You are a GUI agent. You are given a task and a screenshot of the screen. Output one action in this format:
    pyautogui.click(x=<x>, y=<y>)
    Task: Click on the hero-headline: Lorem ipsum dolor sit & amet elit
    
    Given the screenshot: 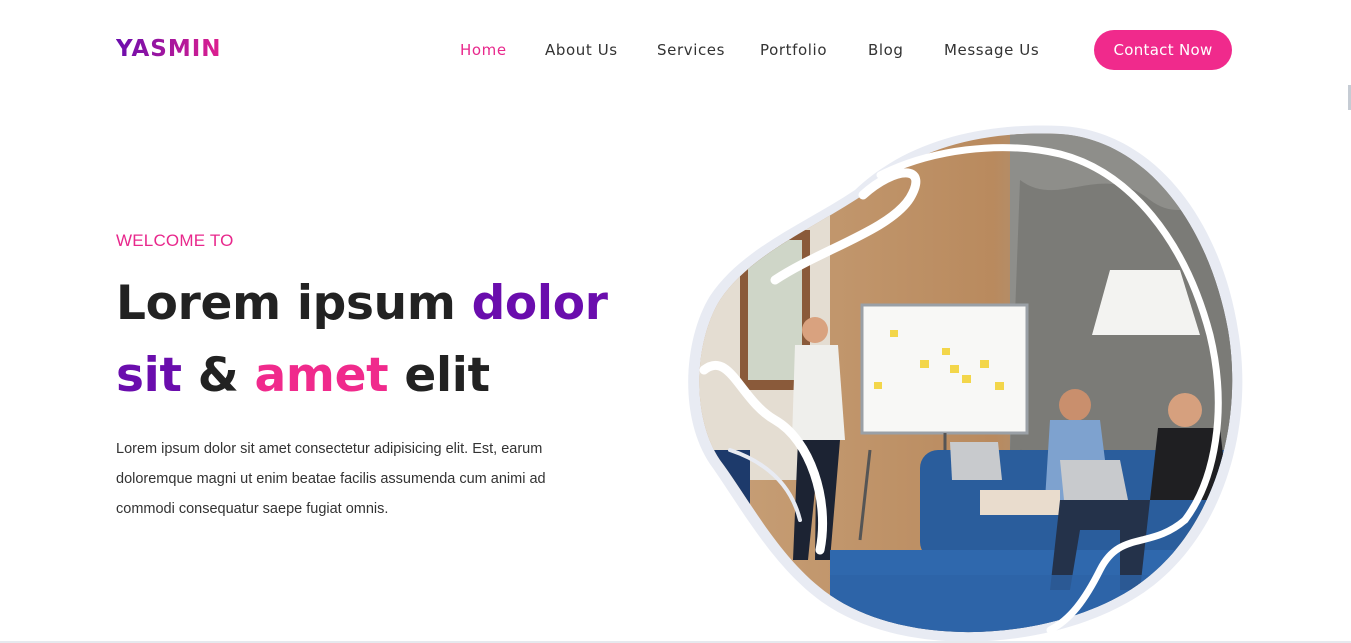 What is the action you would take?
    pyautogui.click(x=366, y=340)
    